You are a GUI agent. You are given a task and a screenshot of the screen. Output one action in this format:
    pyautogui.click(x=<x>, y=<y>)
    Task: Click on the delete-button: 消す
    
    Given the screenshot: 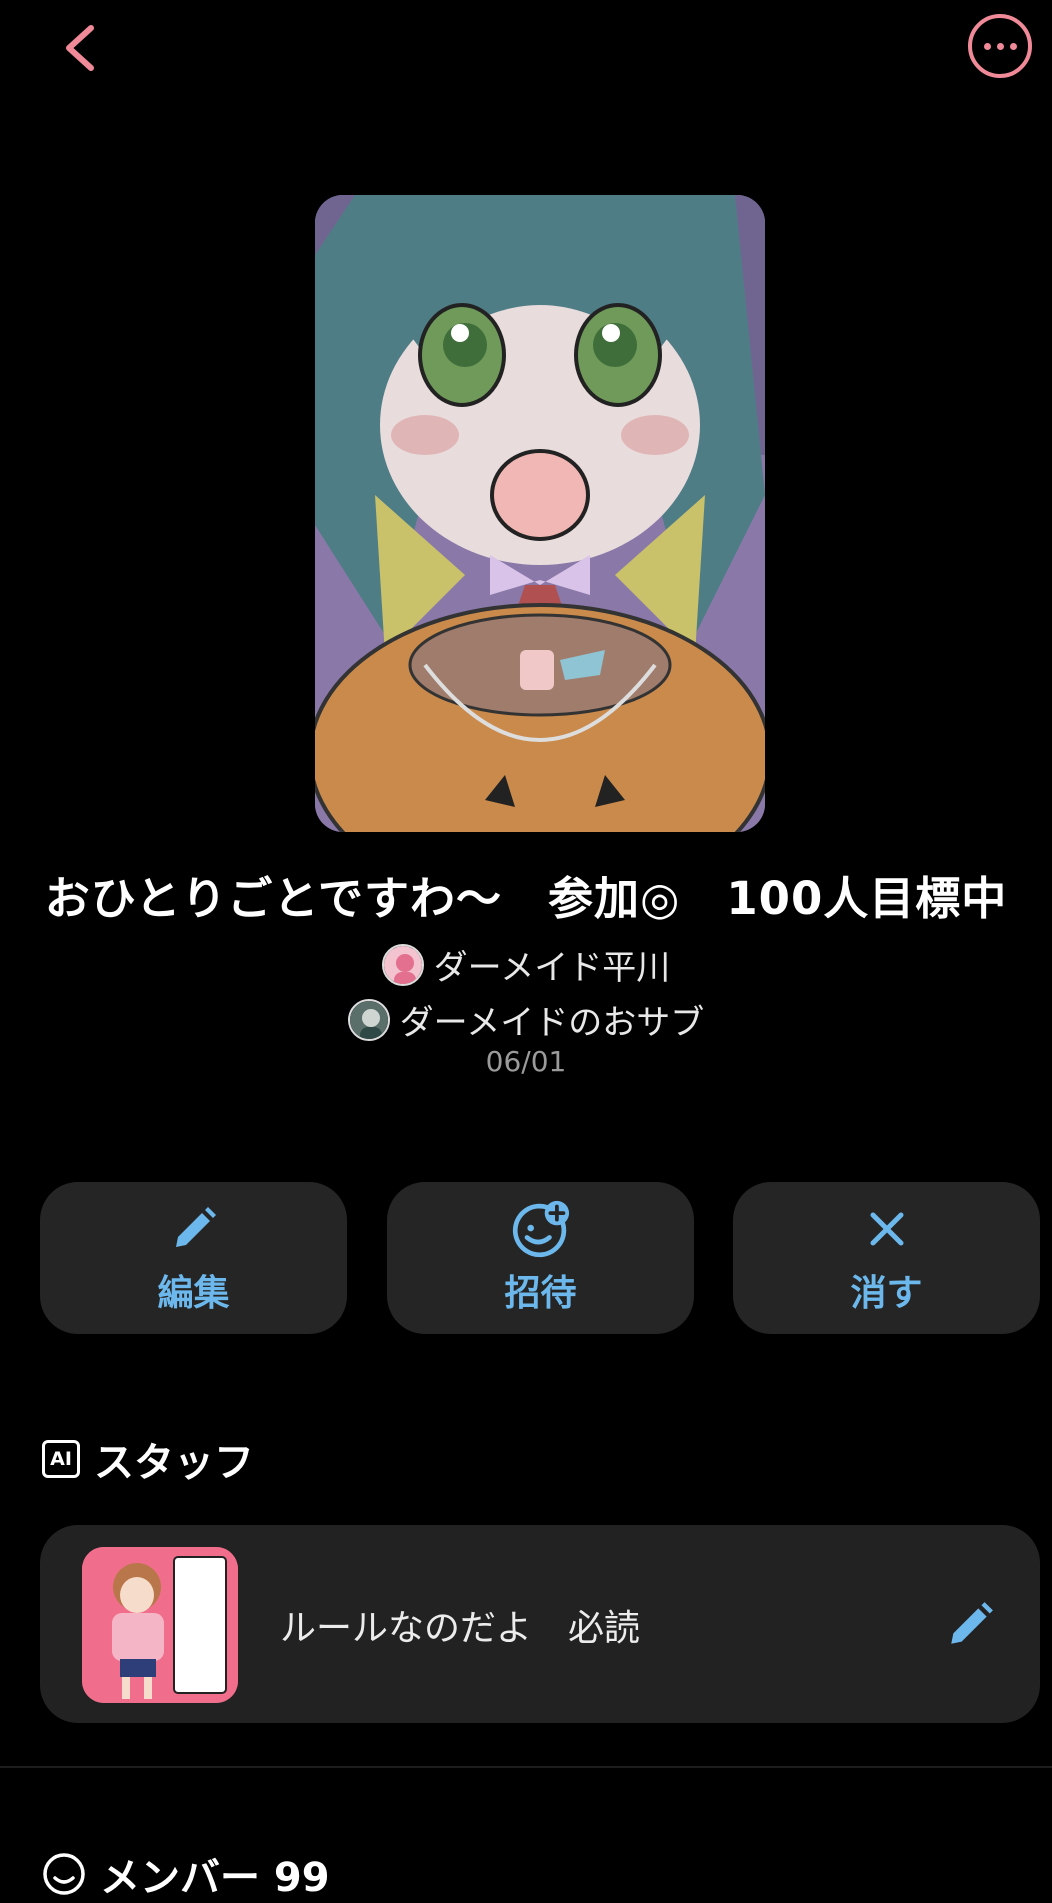 What is the action you would take?
    pyautogui.click(x=886, y=1258)
    